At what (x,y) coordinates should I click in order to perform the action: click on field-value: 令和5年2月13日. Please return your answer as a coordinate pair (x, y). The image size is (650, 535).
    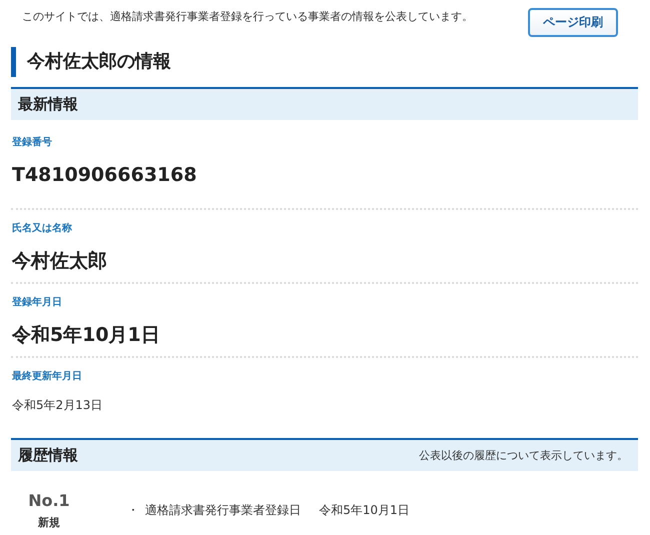
    Looking at the image, I should click on (58, 405).